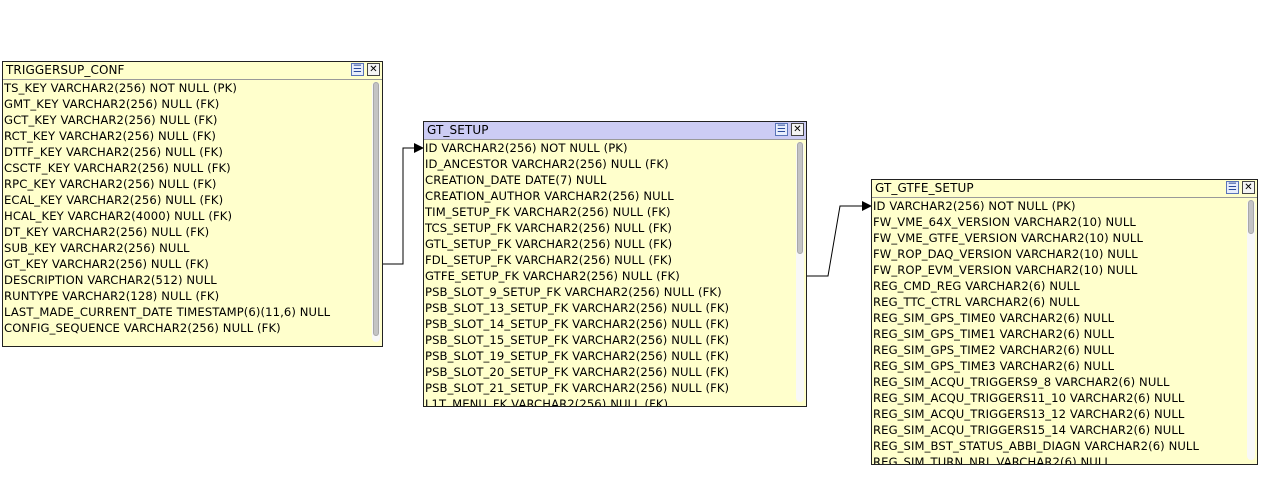 This screenshot has width=1282, height=481. I want to click on table-column-row: TS_KEY VARCHAR2(256) NOT NULL (PK), so click(186, 88).